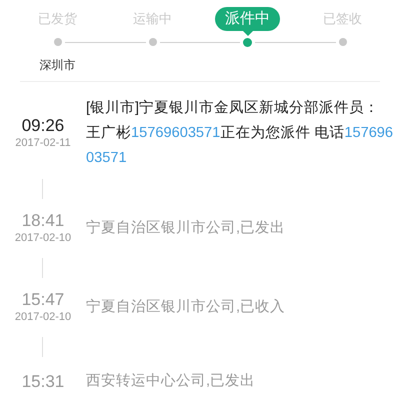 This screenshot has height=400, width=400. I want to click on event-description: [银川市]宁夏银川市金凤区新城分部派件员：王广彬15769603571正在为您派件 电话15769603571, so click(240, 133).